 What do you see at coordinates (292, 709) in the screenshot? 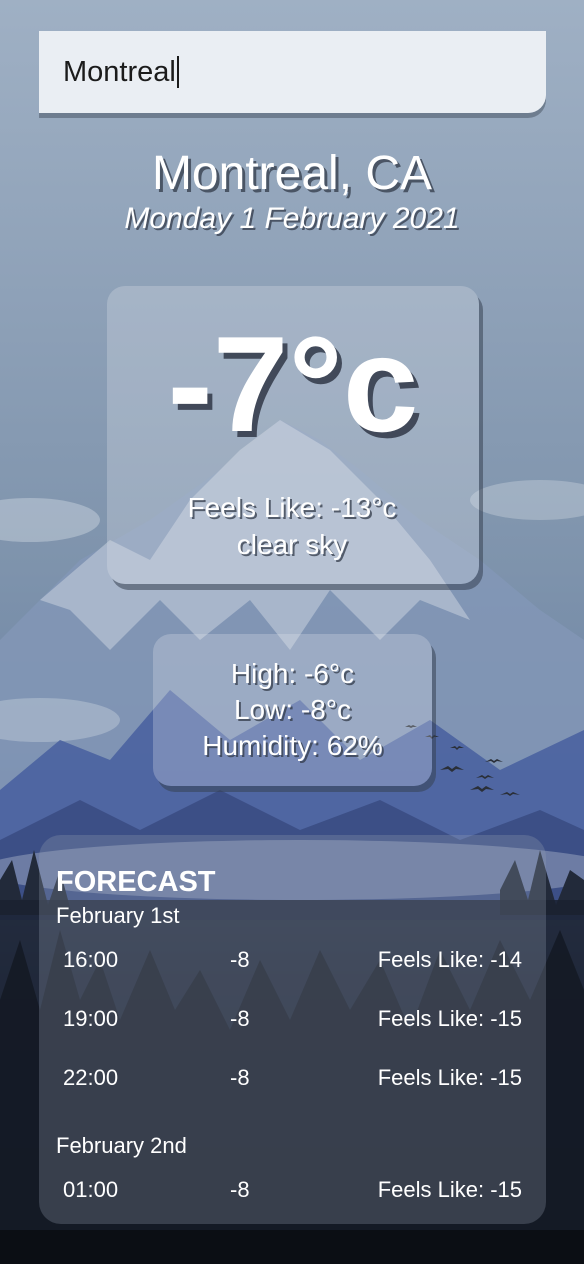
I see `low-temperature: Low: -8°c` at bounding box center [292, 709].